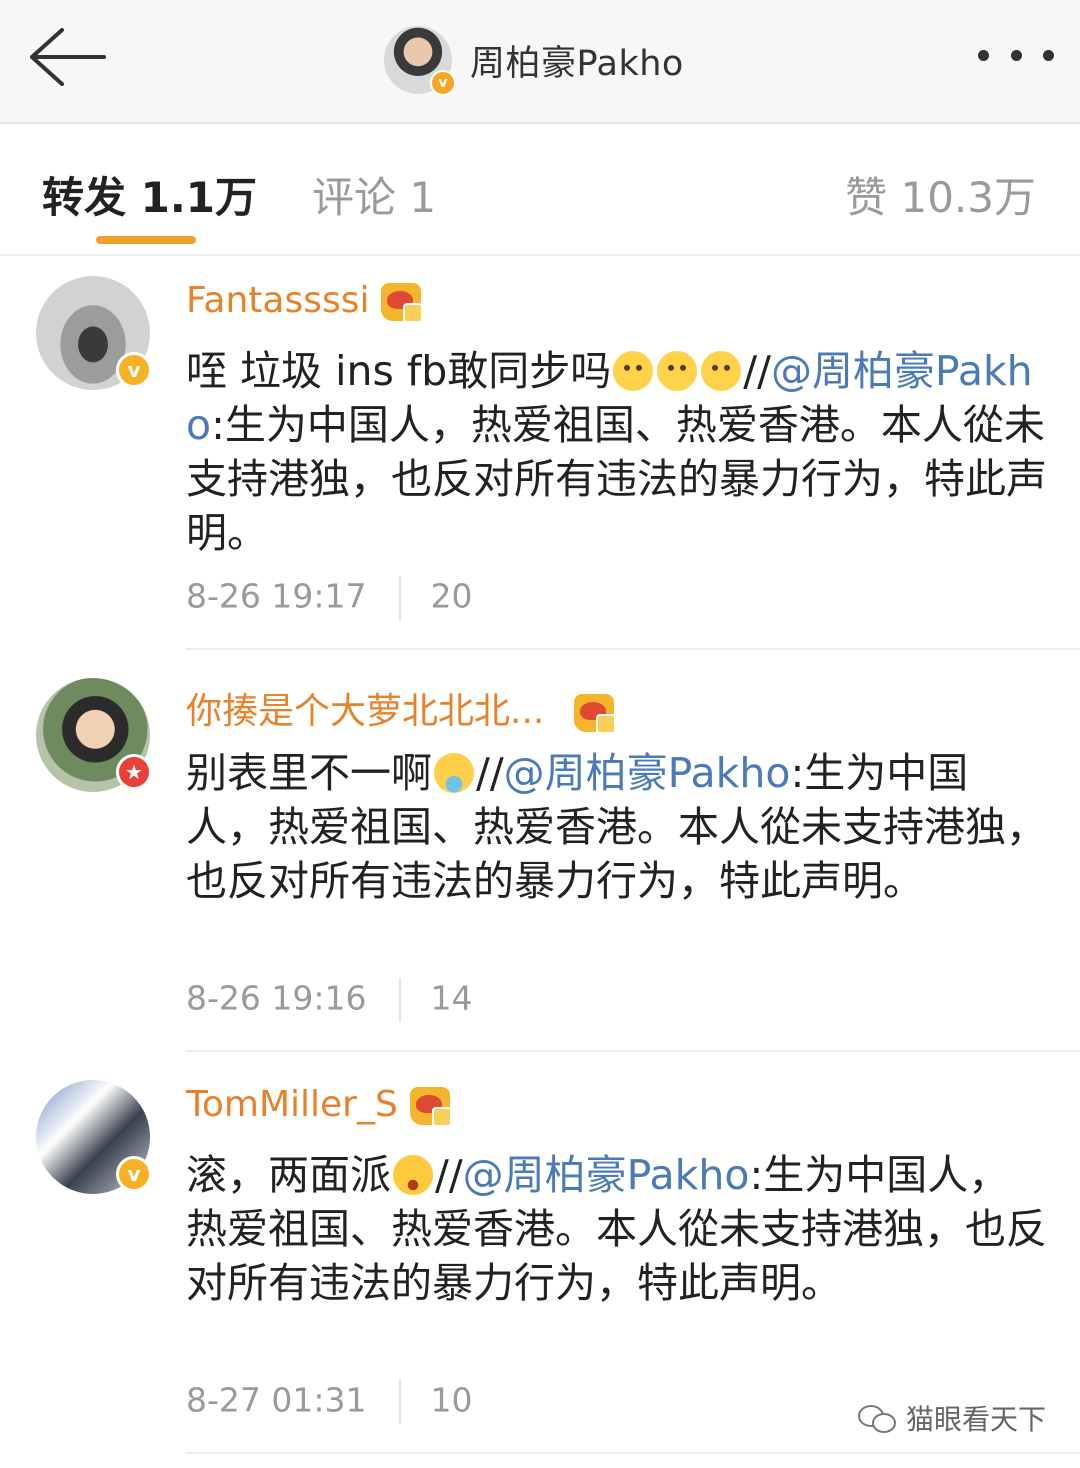 The height and width of the screenshot is (1468, 1080). I want to click on username-link: TomMiller_S, so click(292, 1104).